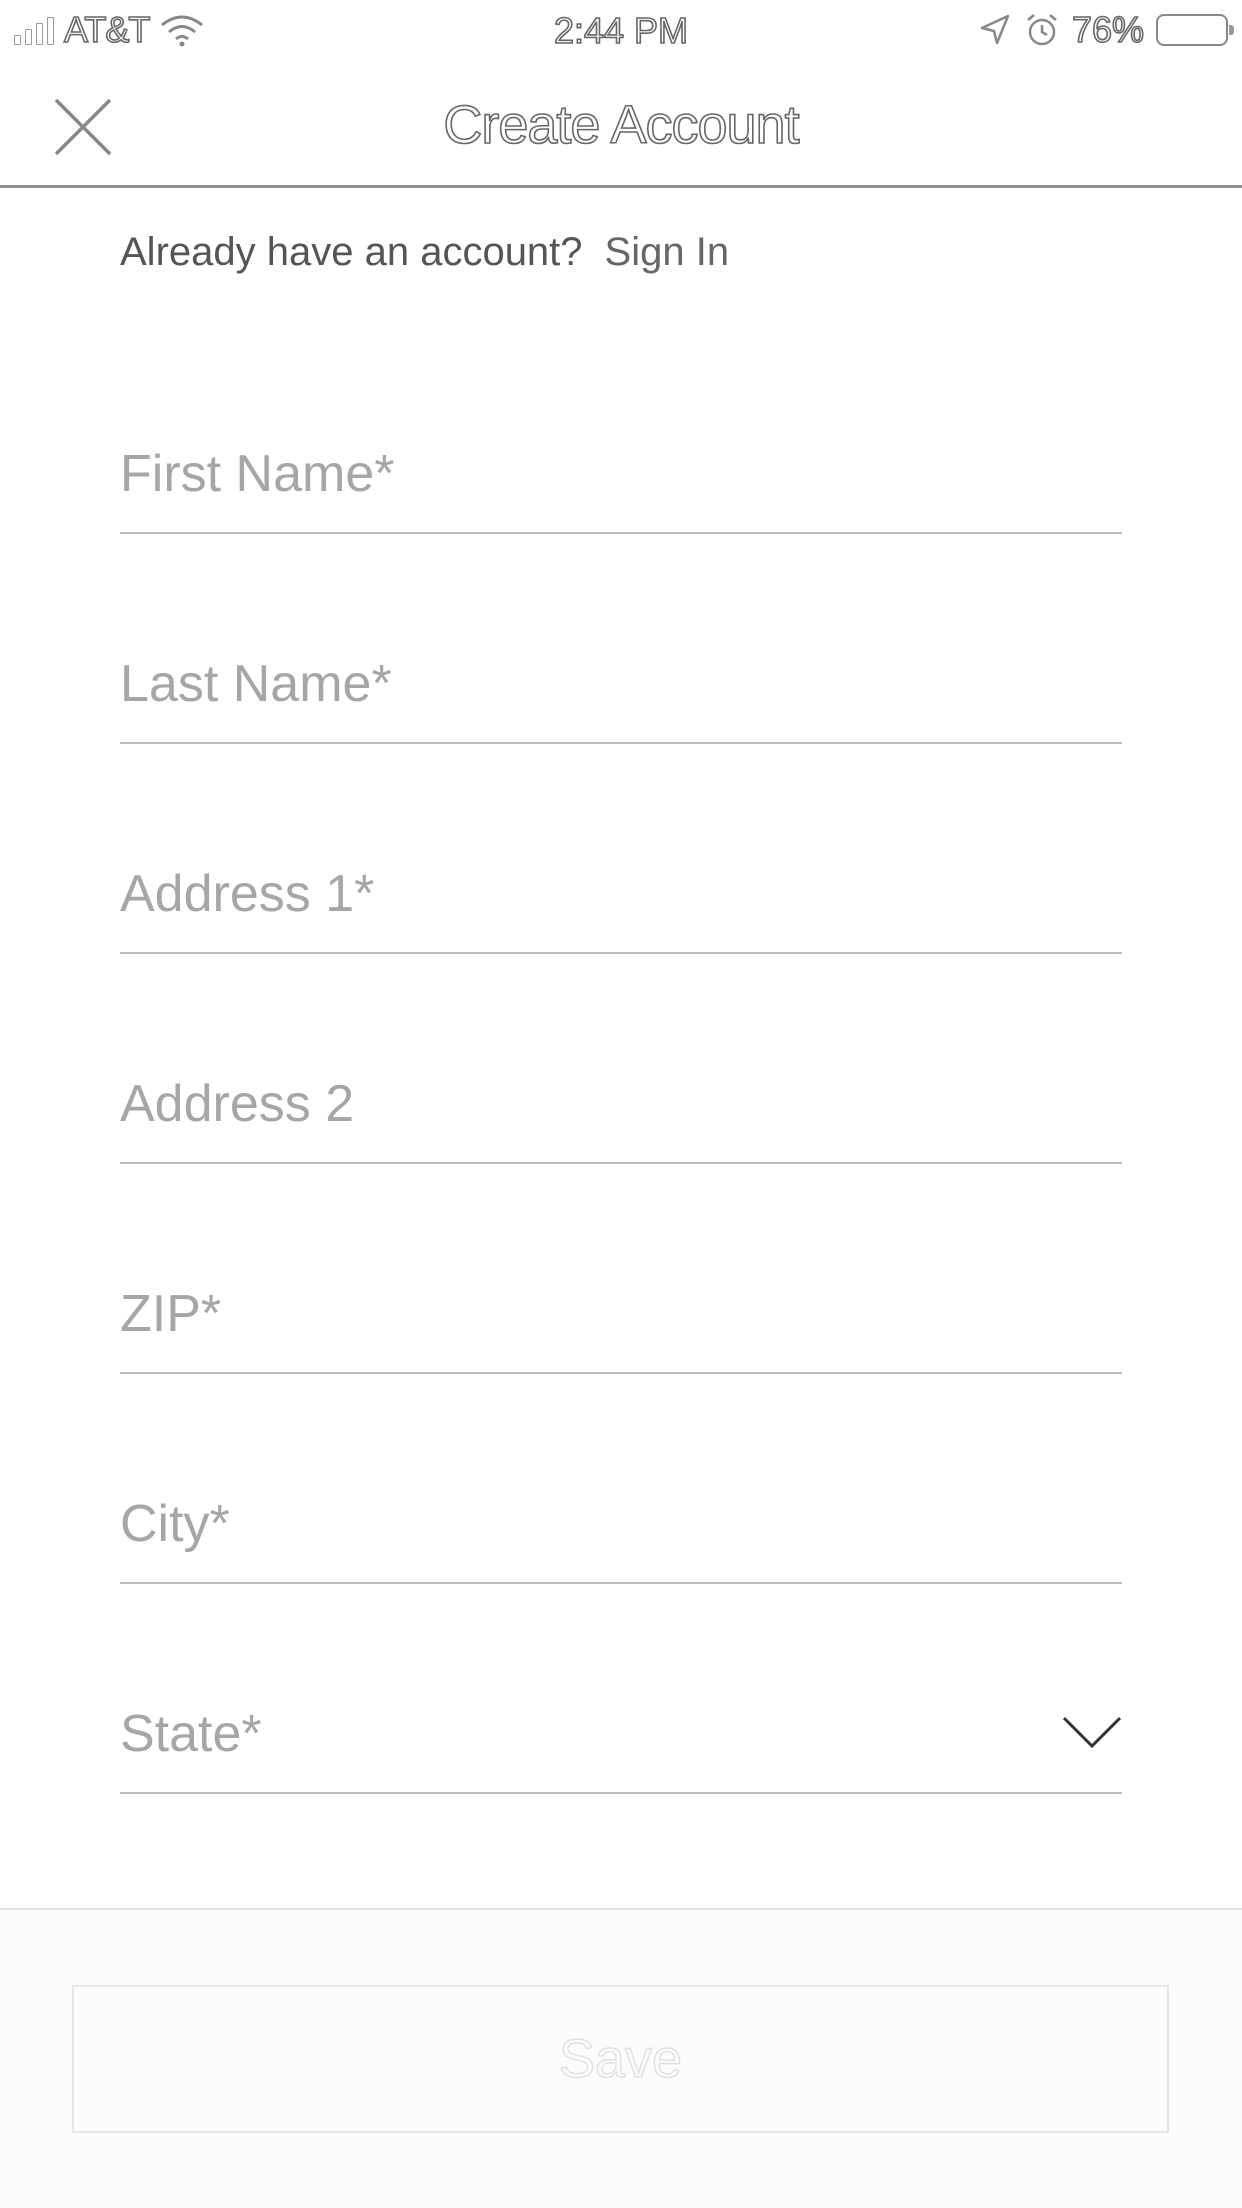  I want to click on zip-placeholder: ZIP*, so click(171, 1314).